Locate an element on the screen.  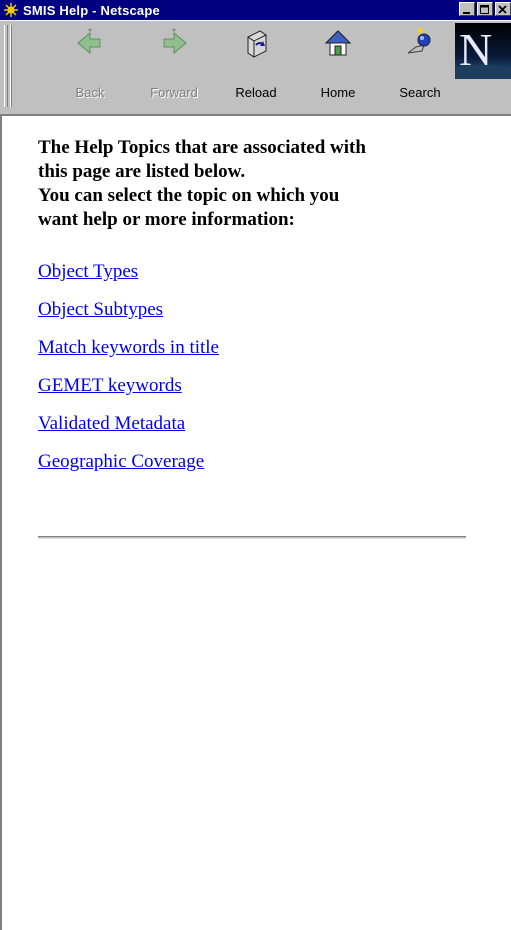
netscape-throbber-logo: N is located at coordinates (483, 51).